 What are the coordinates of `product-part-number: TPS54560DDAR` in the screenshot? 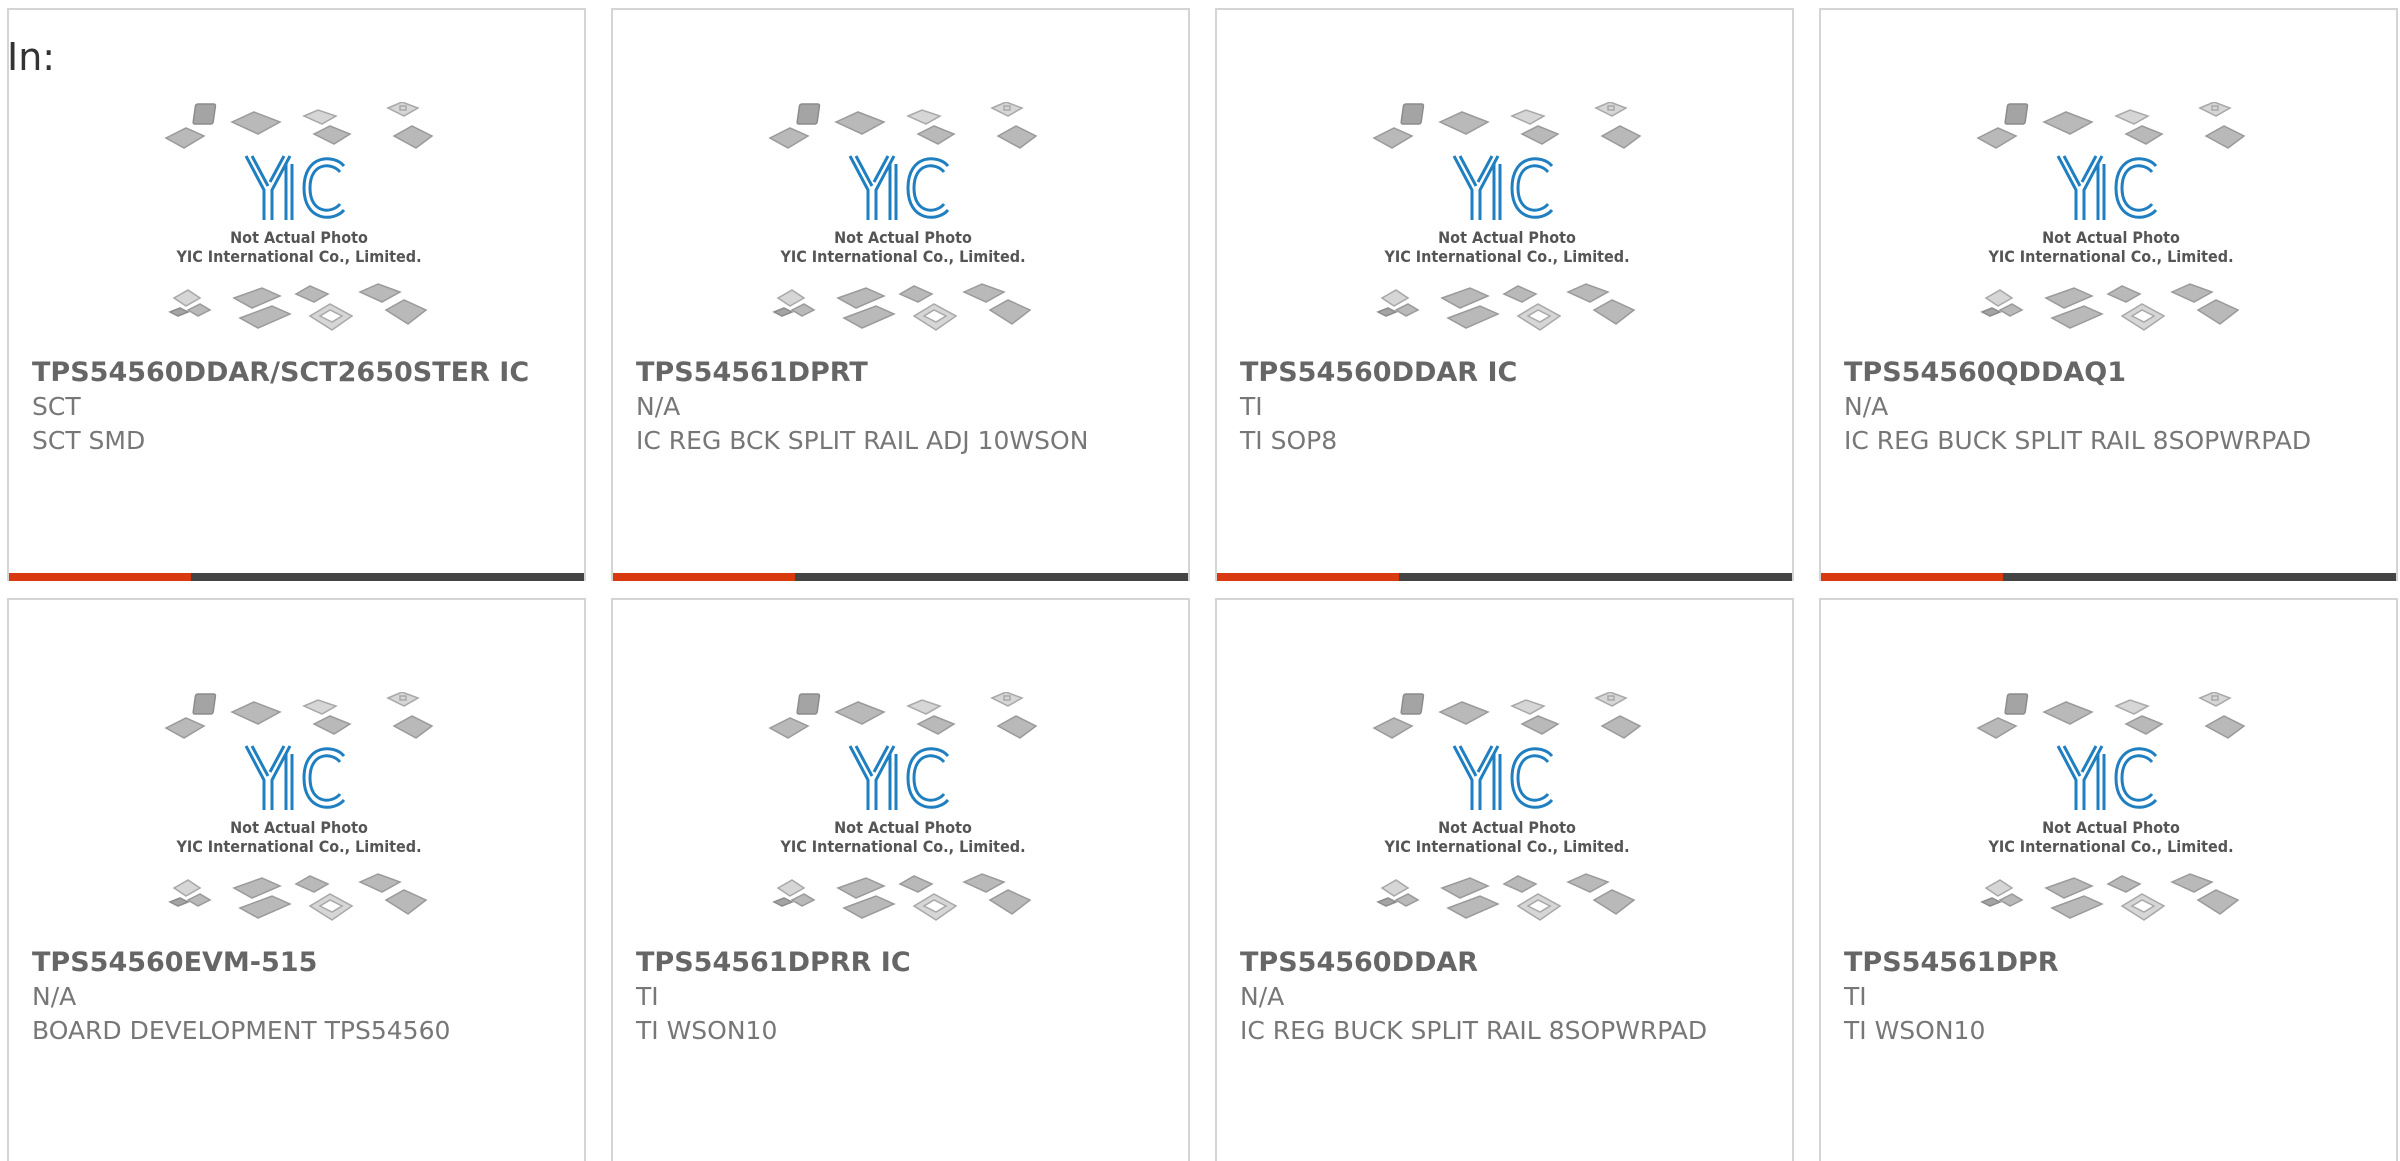 It's located at (1505, 963).